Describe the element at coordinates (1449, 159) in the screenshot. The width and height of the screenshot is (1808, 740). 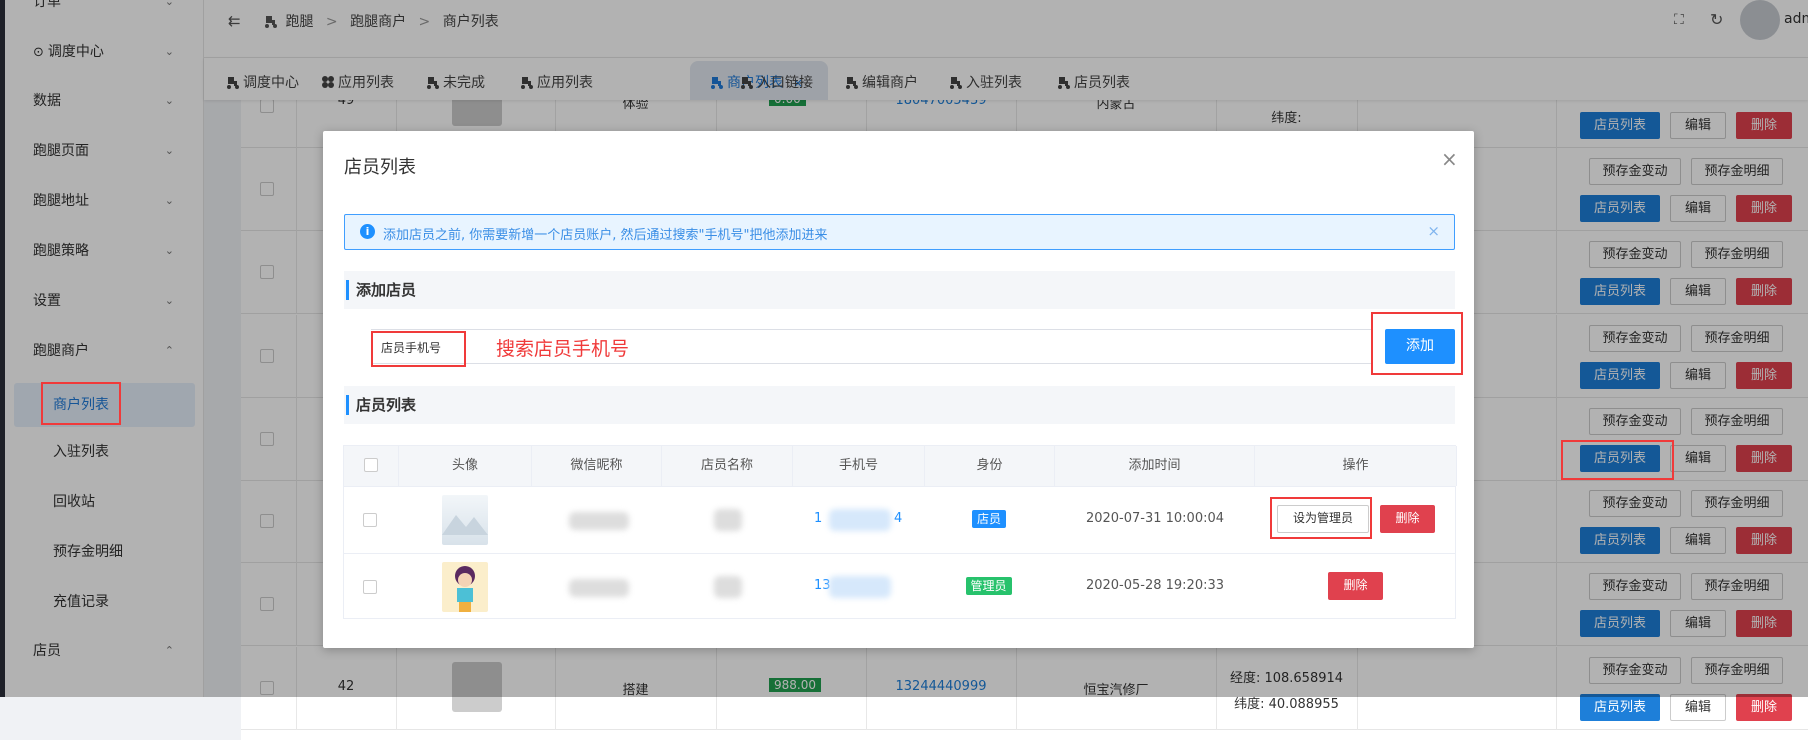
I see `close-icon: ×` at that location.